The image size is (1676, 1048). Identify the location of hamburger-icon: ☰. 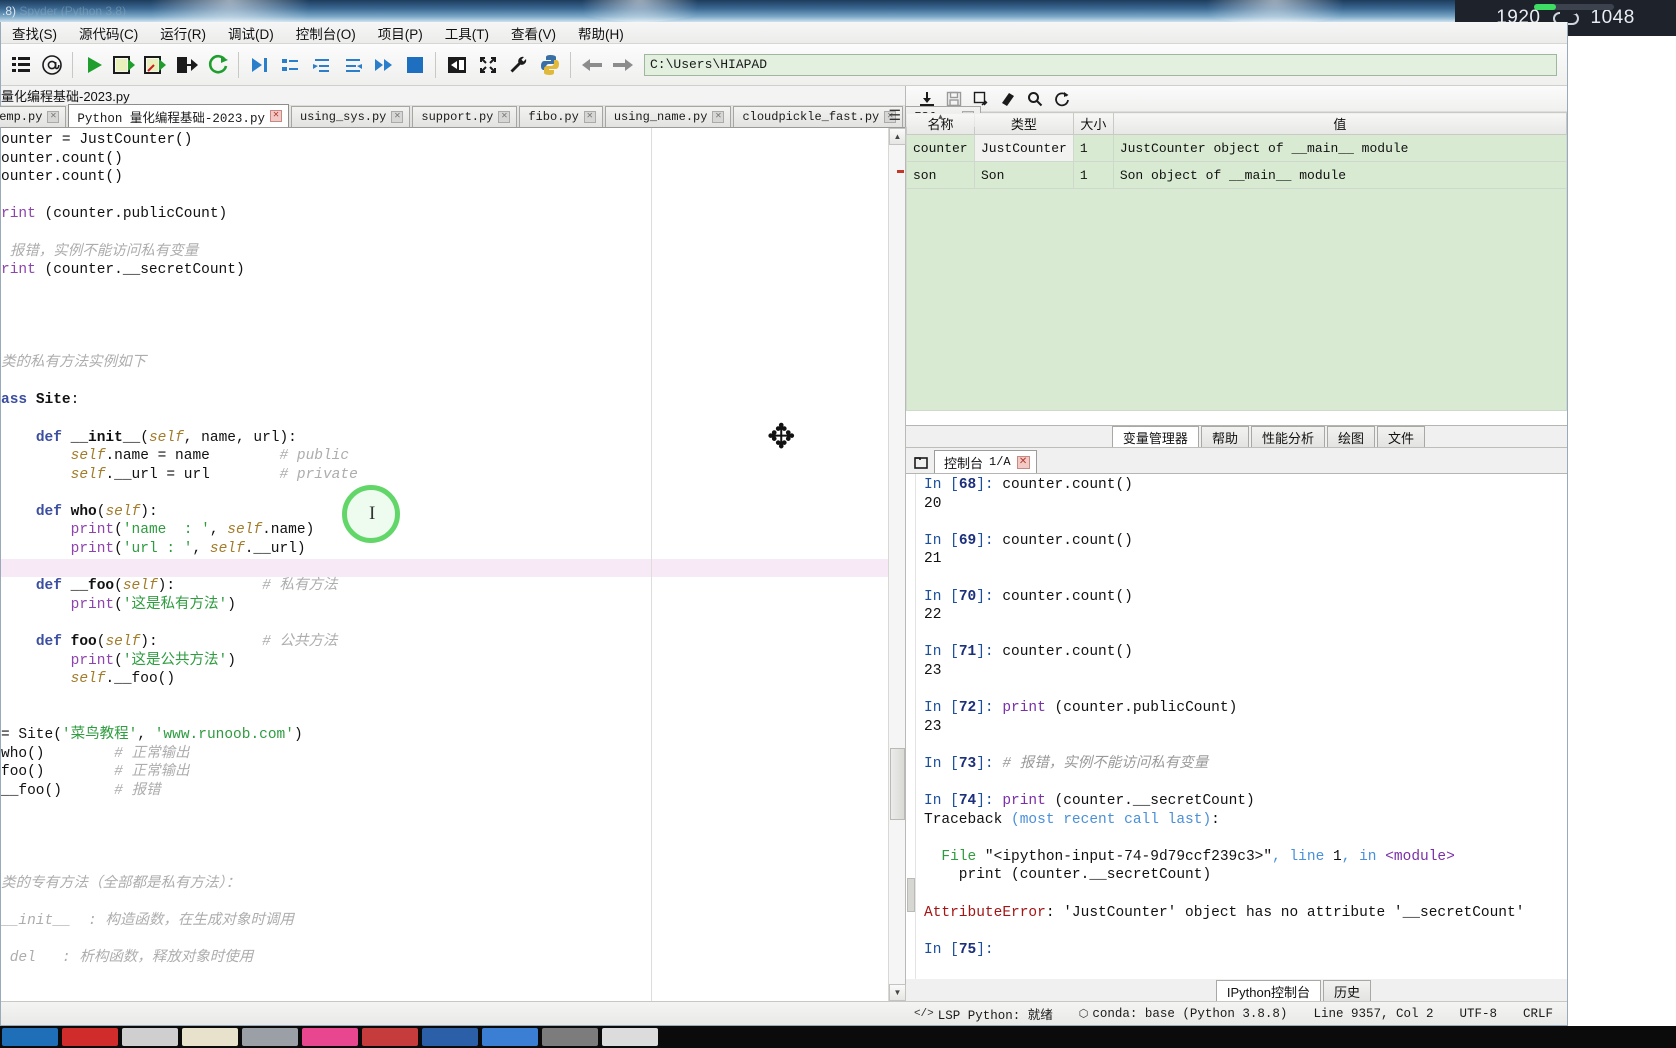
(894, 115).